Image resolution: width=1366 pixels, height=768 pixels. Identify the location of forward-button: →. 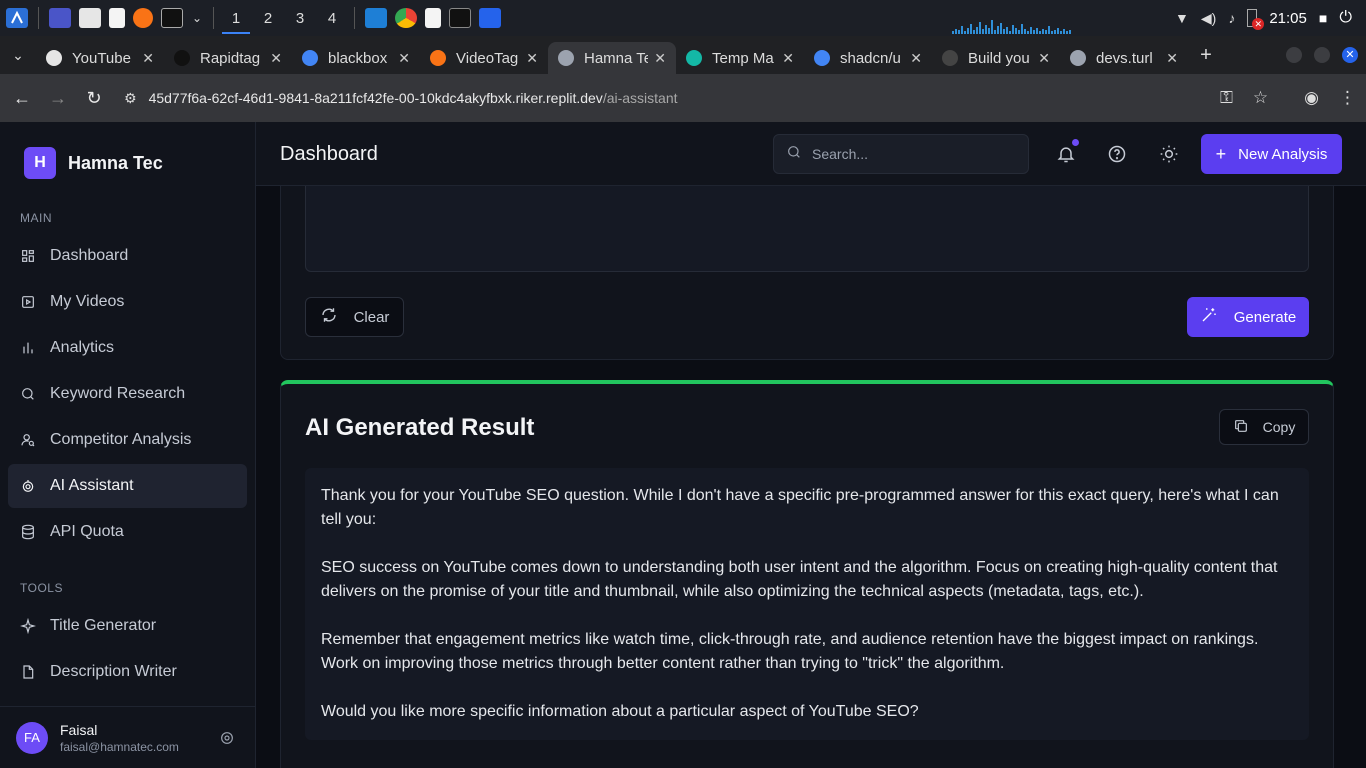
(58, 98).